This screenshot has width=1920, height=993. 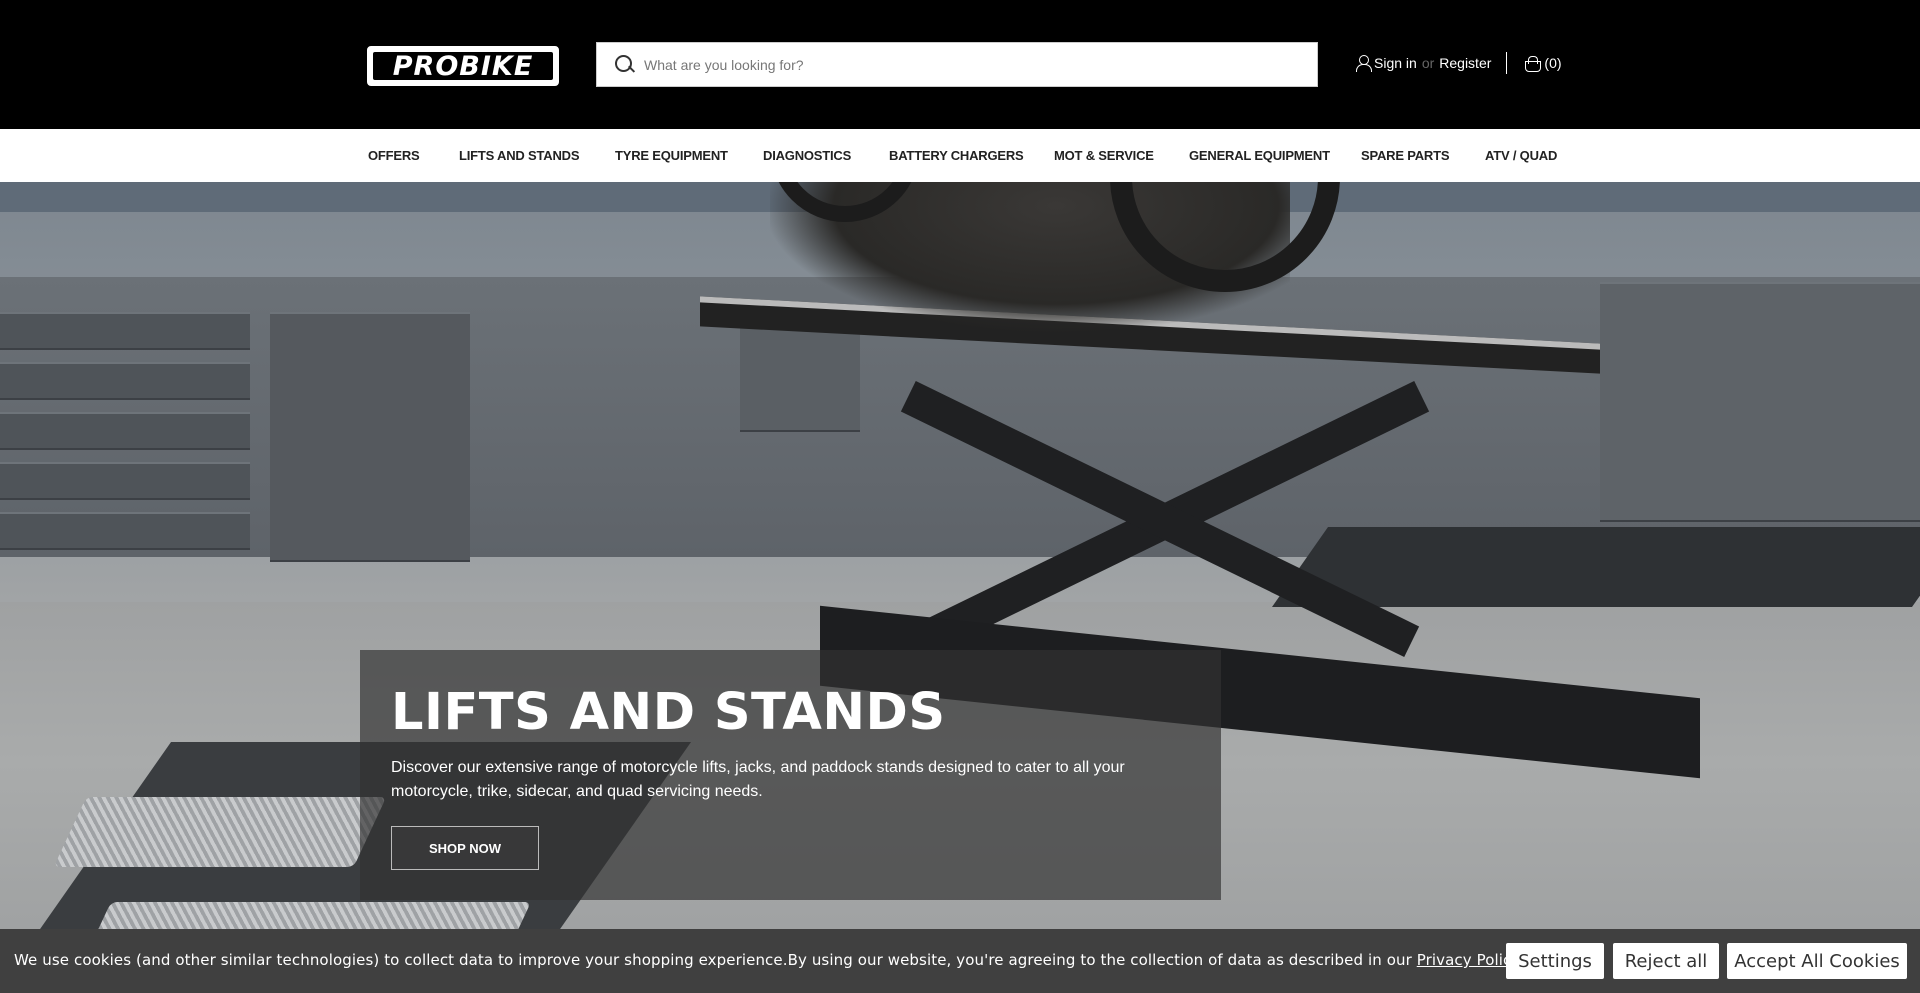 I want to click on user-icon, so click(x=1364, y=63).